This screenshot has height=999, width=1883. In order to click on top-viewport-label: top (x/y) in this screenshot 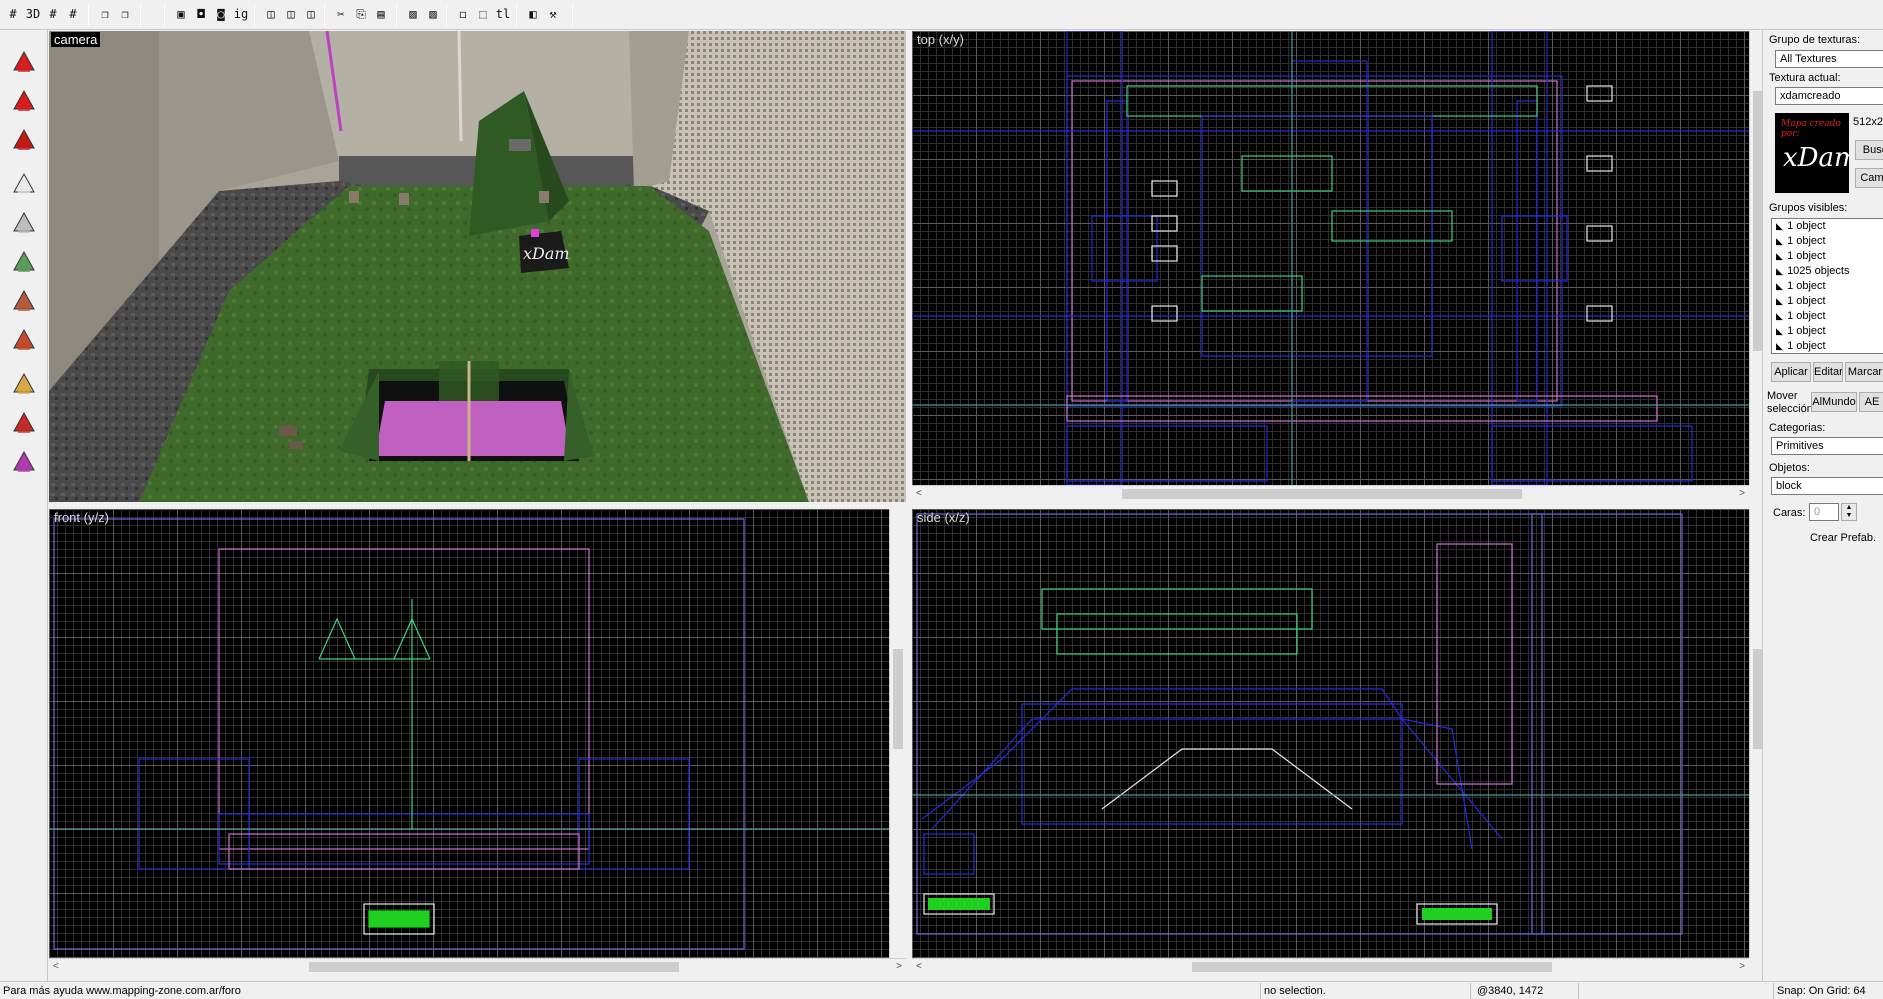, I will do `click(940, 39)`.